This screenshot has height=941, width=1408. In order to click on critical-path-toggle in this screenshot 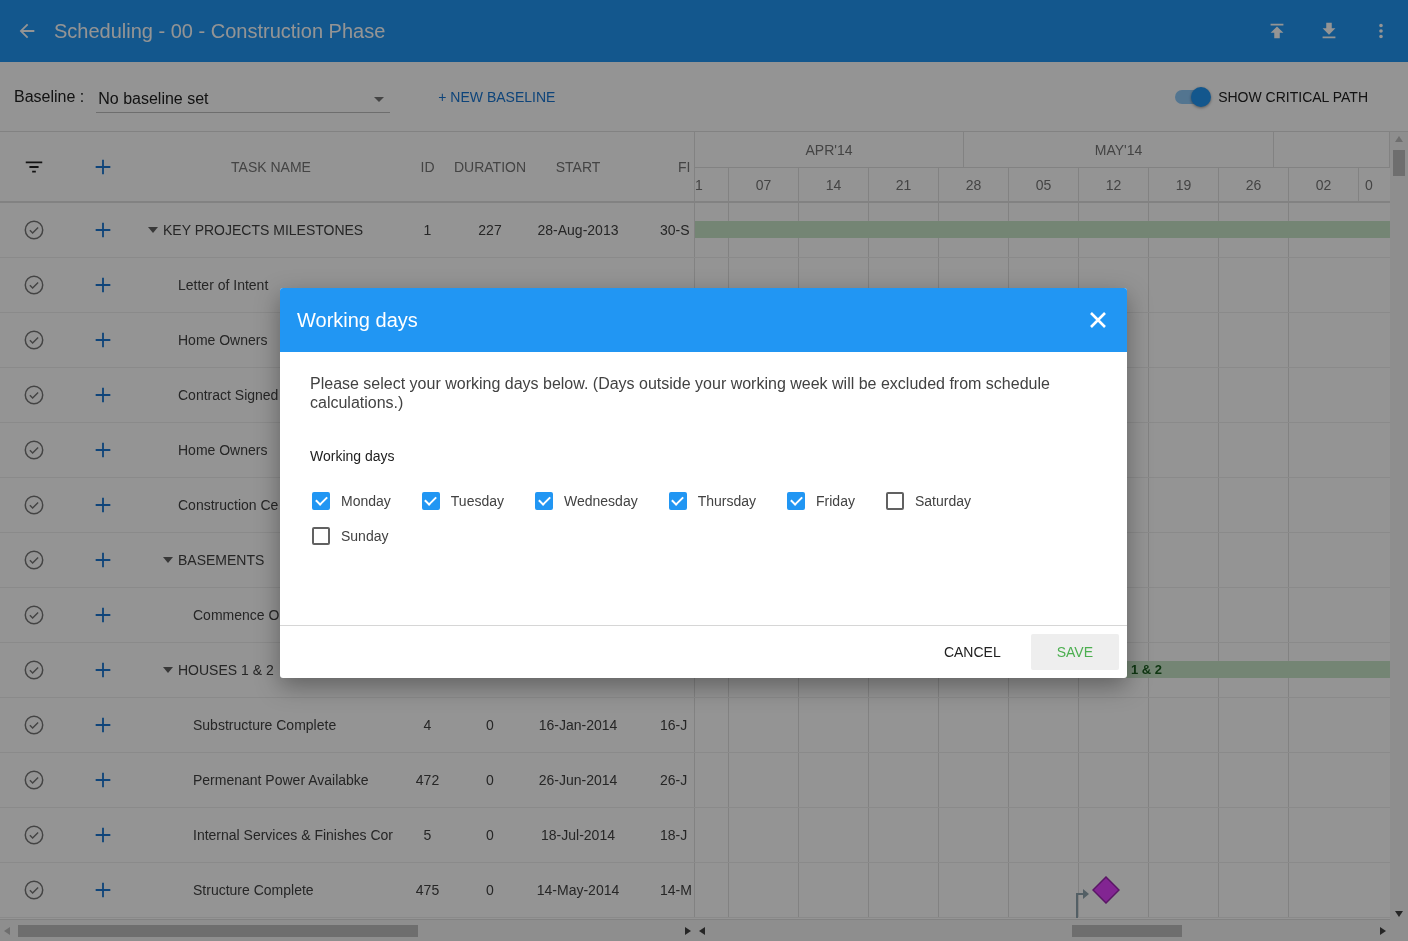, I will do `click(1192, 96)`.